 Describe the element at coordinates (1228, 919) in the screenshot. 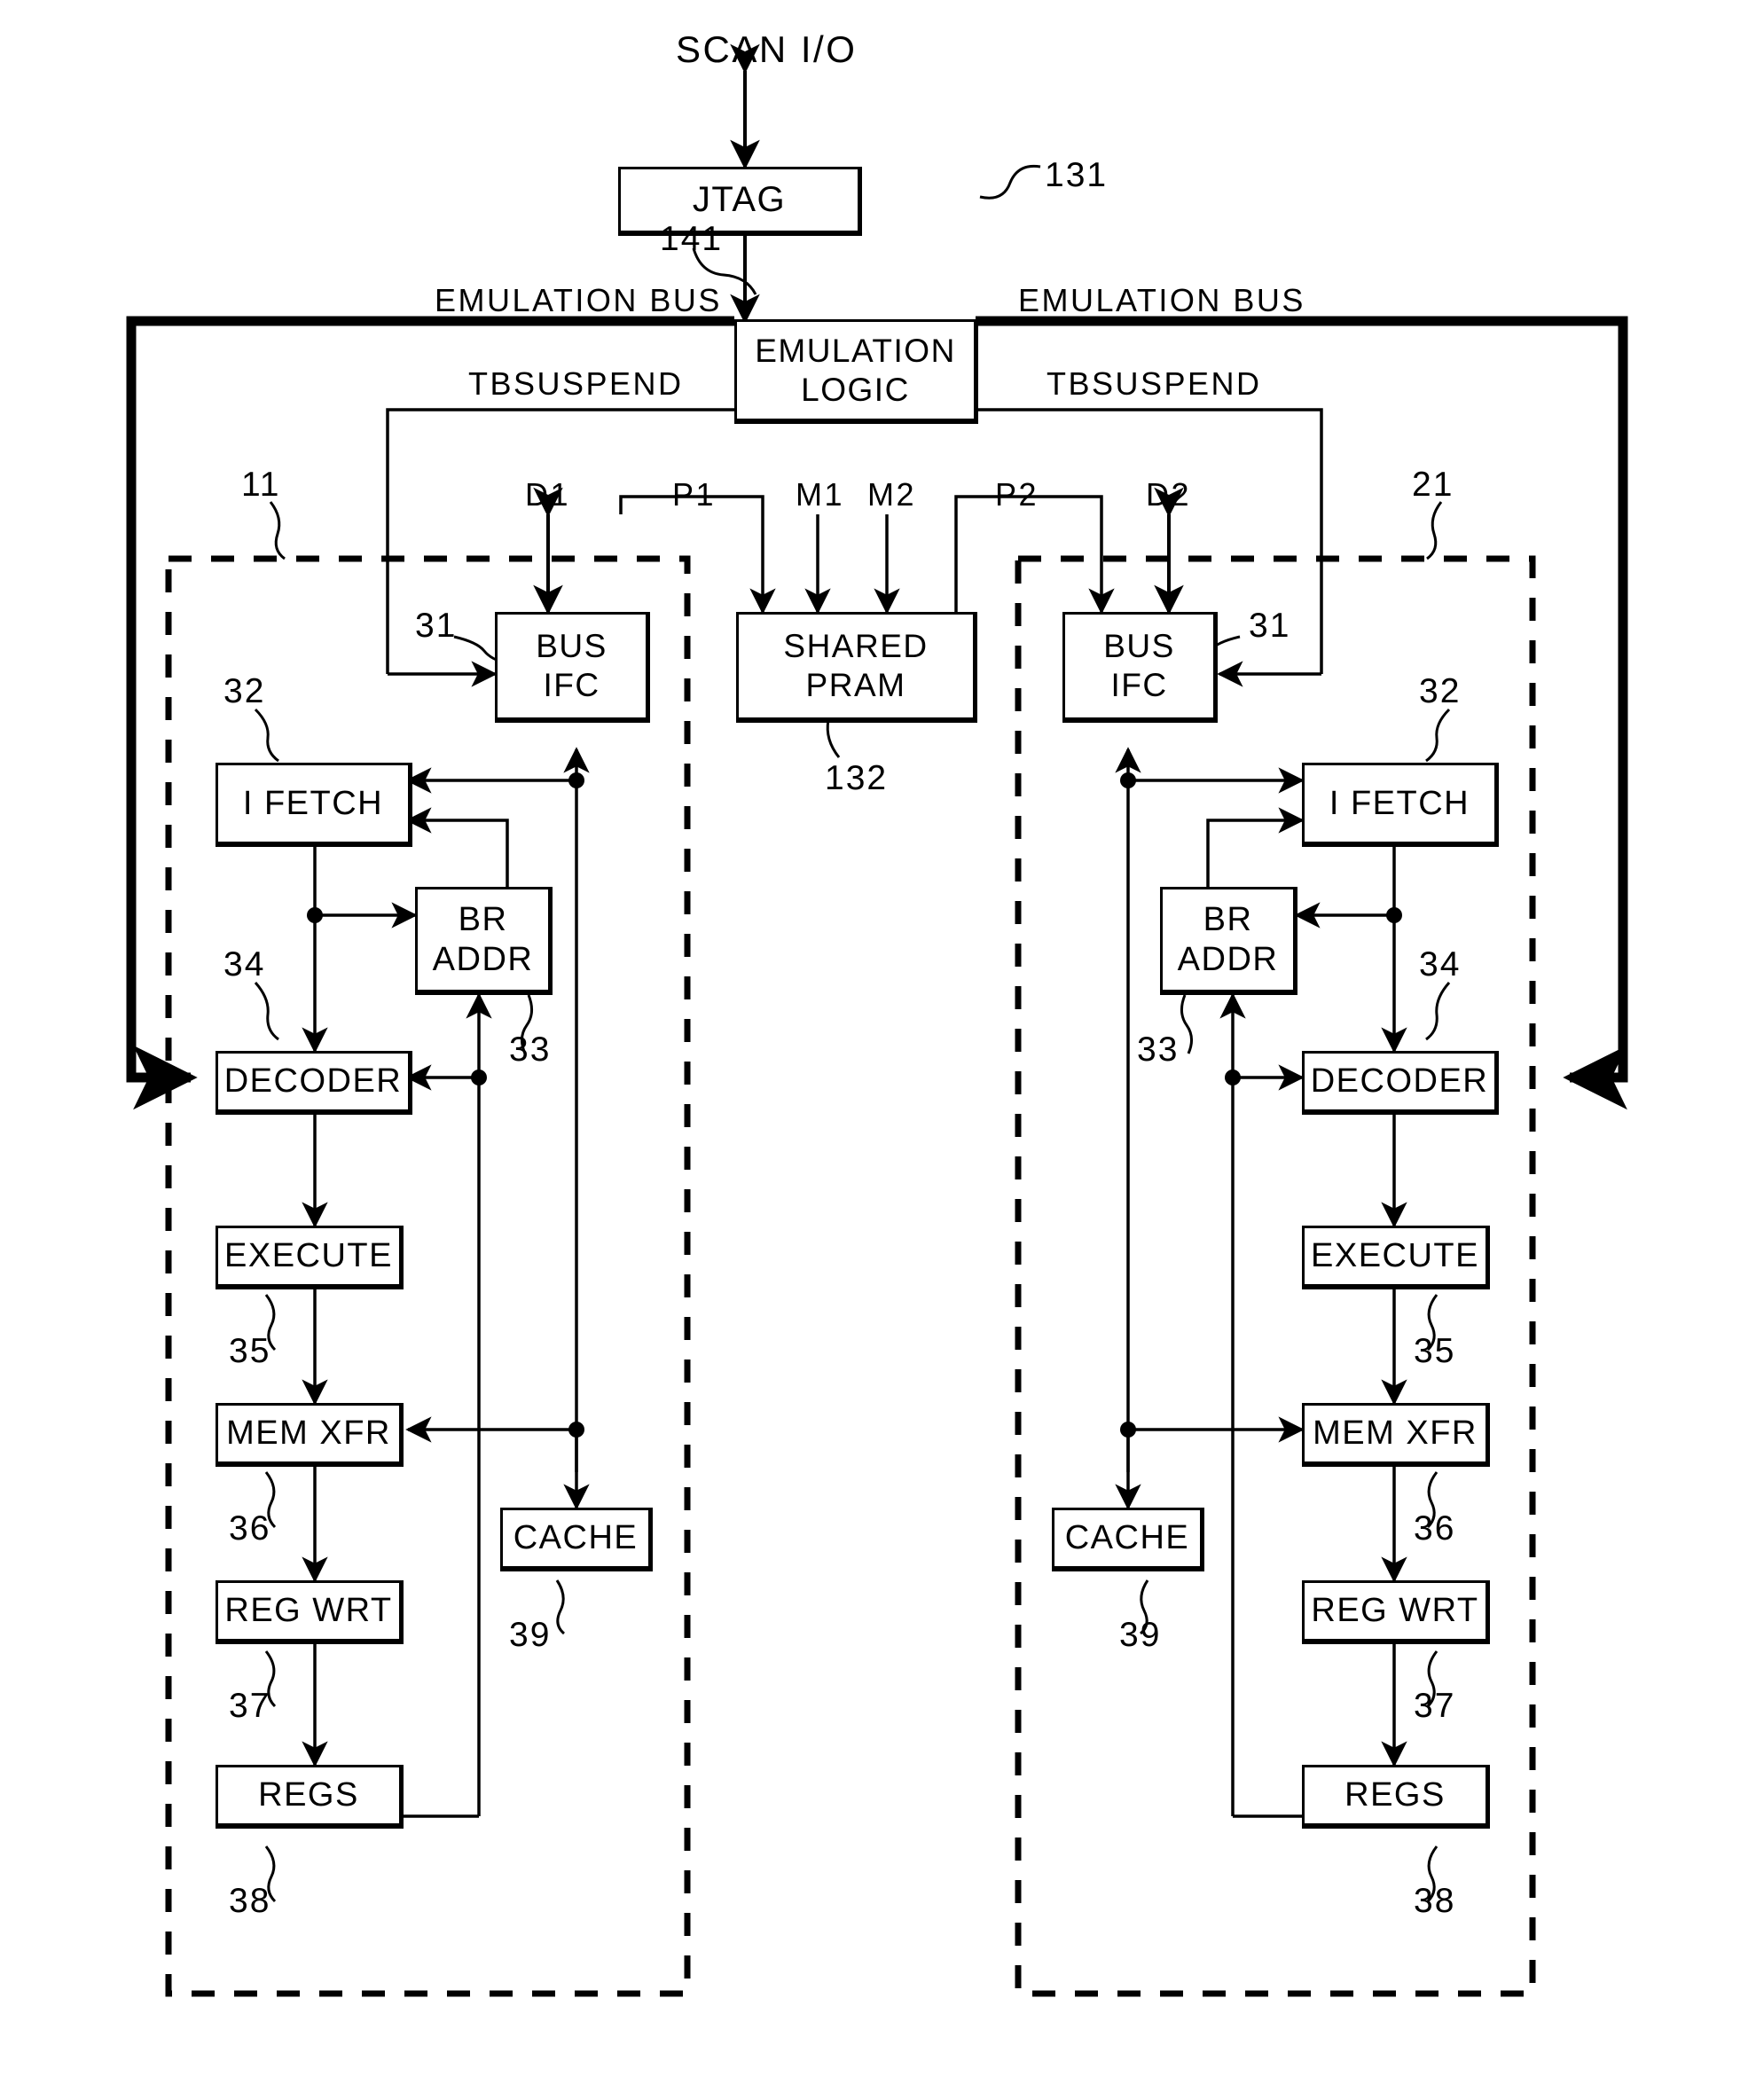

I see `br-addr-right-label-1: BR` at that location.